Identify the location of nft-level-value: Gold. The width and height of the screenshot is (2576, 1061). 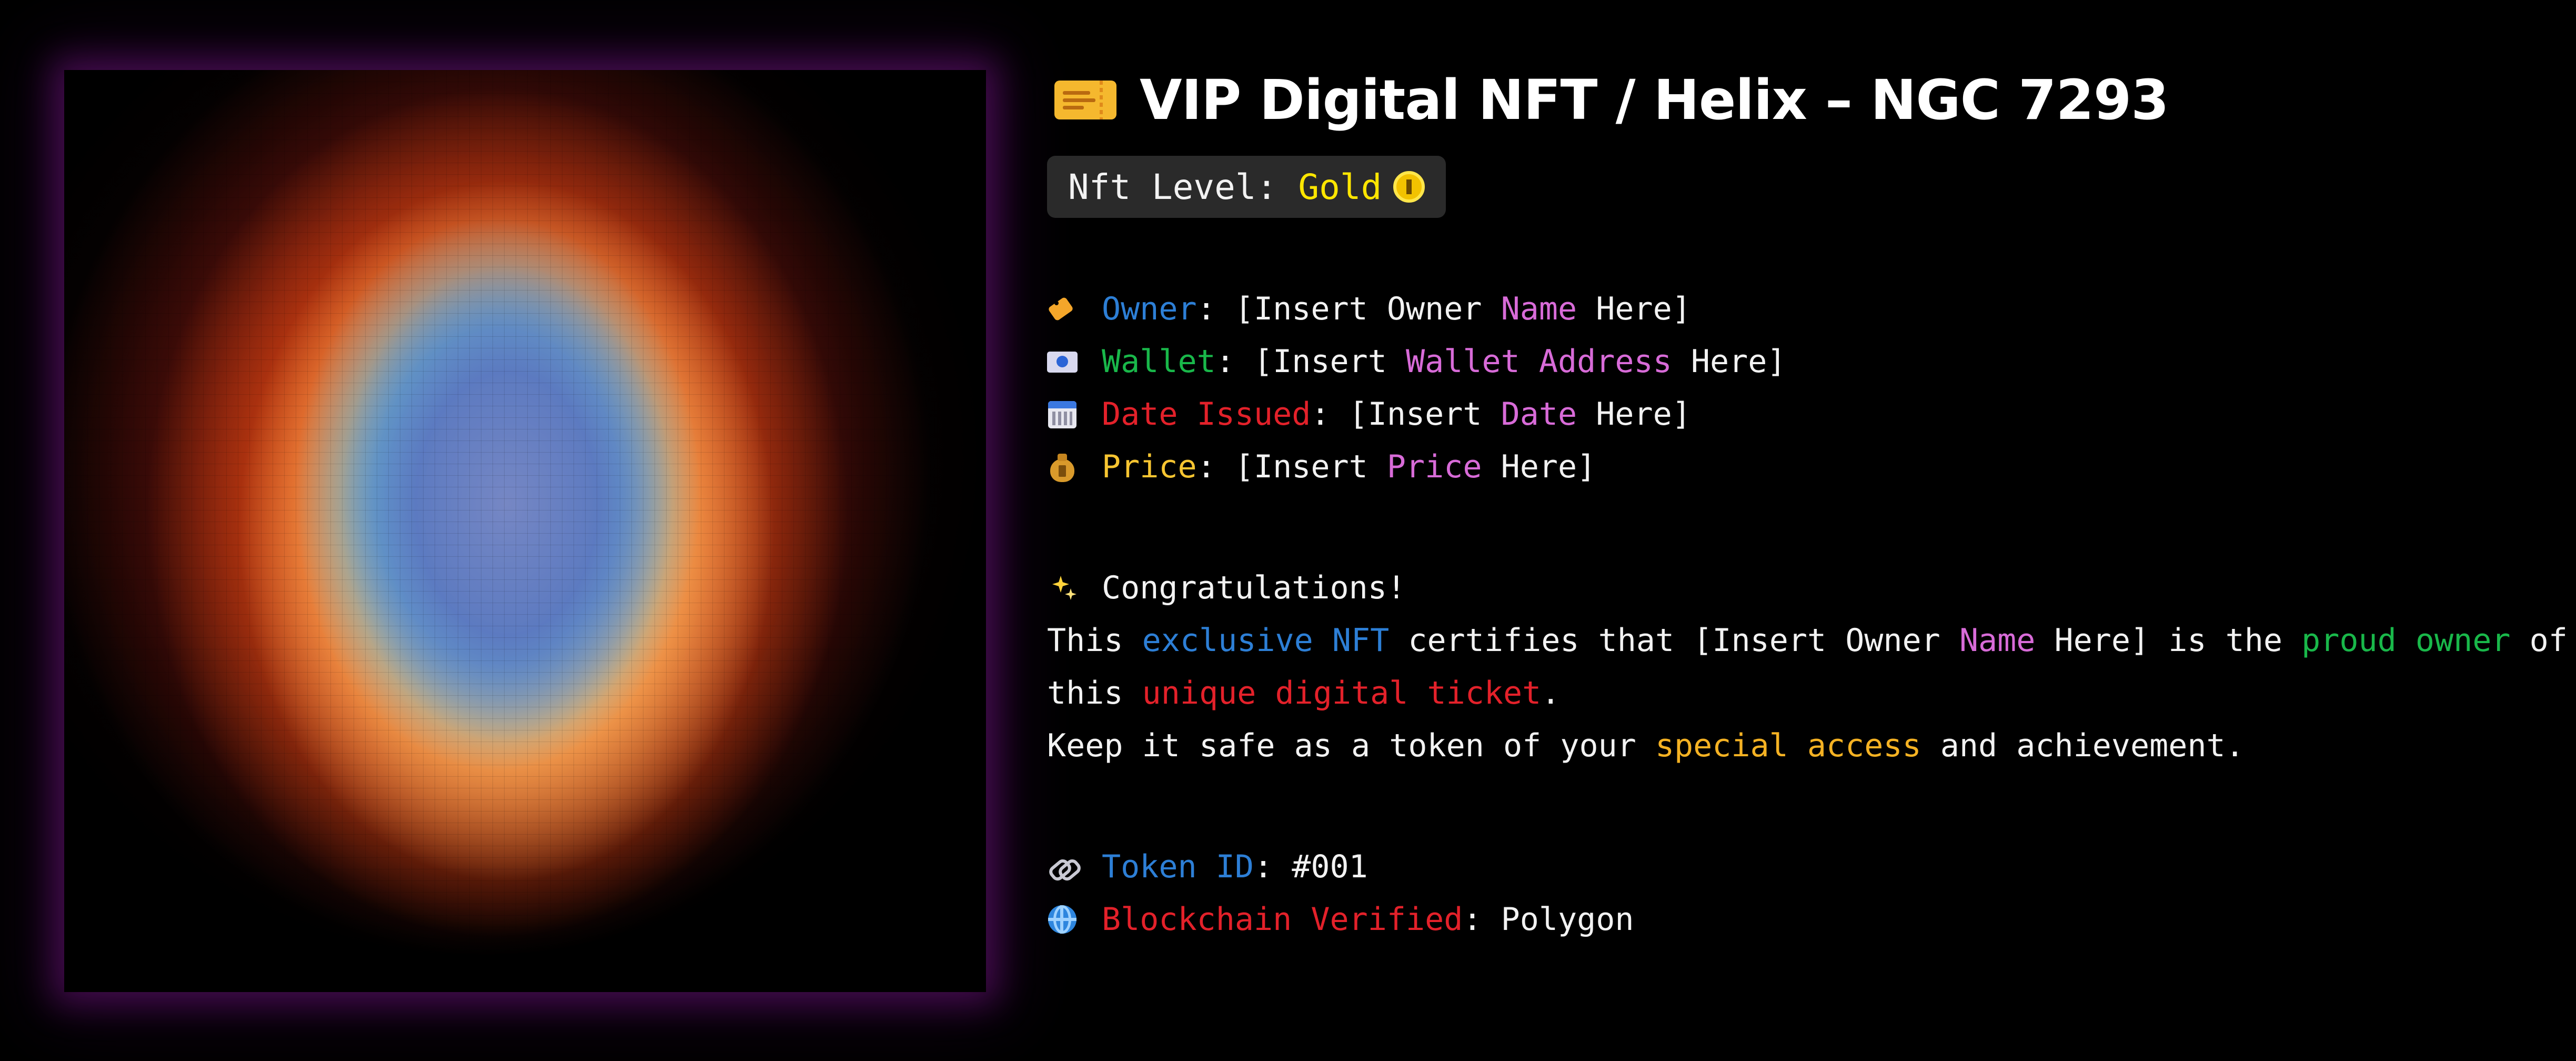
(1340, 186).